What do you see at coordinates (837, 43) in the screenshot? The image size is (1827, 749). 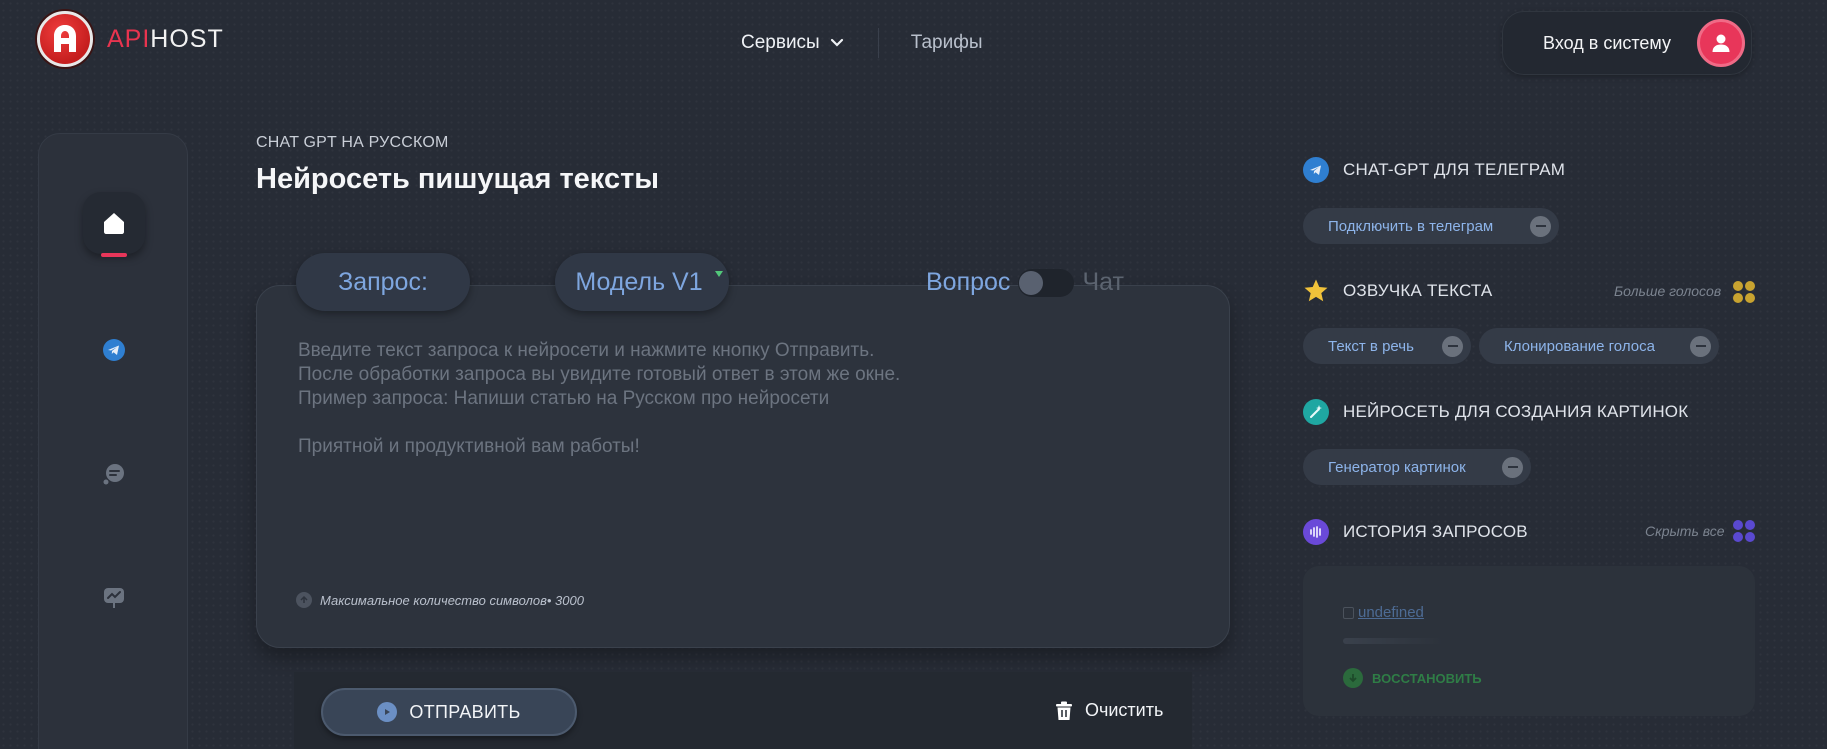 I see `chevron-down-icon` at bounding box center [837, 43].